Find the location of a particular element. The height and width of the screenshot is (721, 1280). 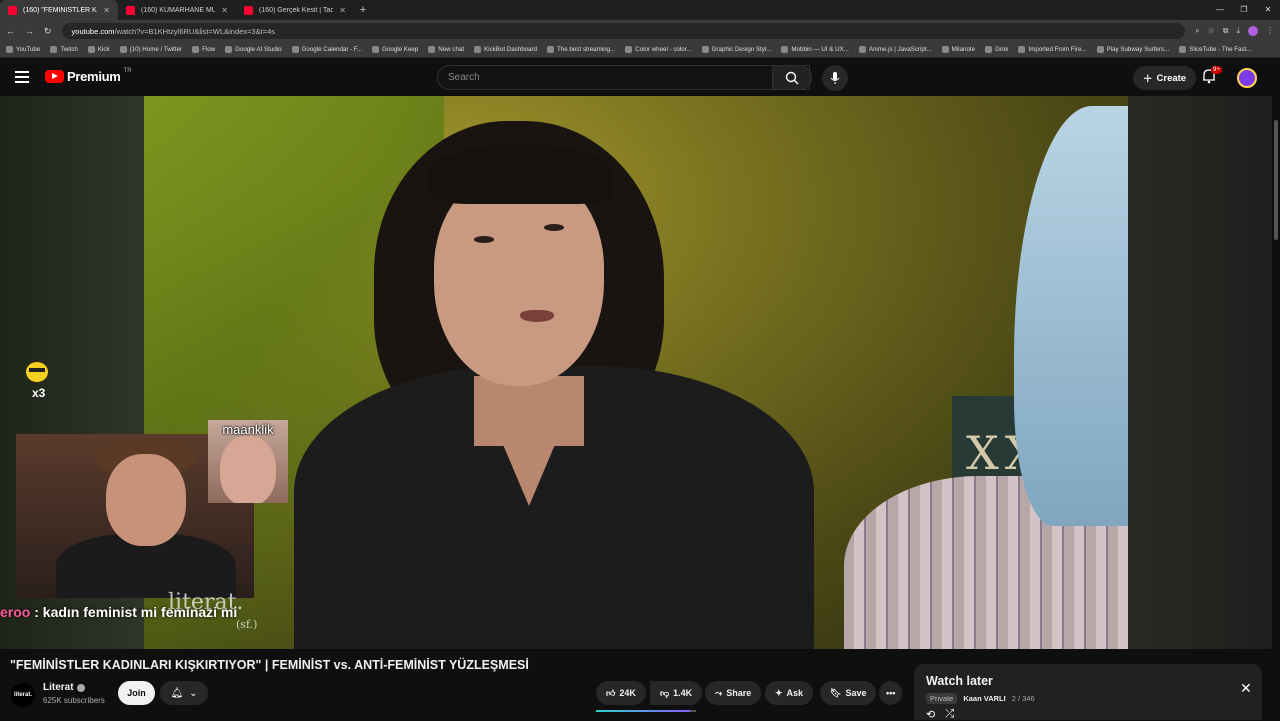

dislike-button: 👎︎ 1.4K is located at coordinates (676, 693).